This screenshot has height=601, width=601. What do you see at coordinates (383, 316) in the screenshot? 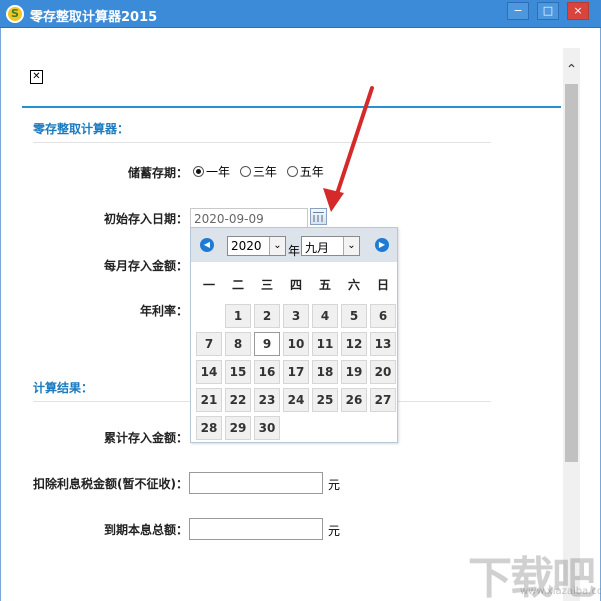
I see `calendar-day: 6` at bounding box center [383, 316].